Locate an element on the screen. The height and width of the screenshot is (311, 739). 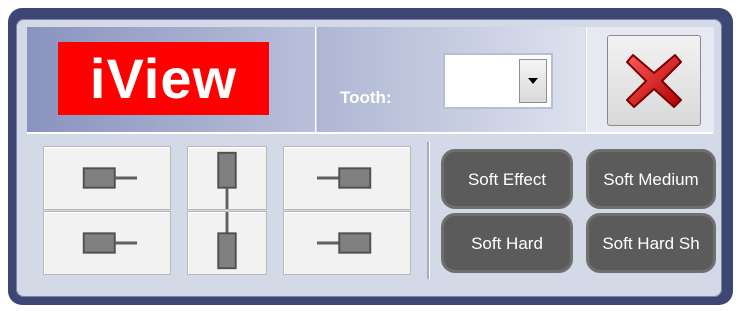
tooth-select-value is located at coordinates (485, 81).